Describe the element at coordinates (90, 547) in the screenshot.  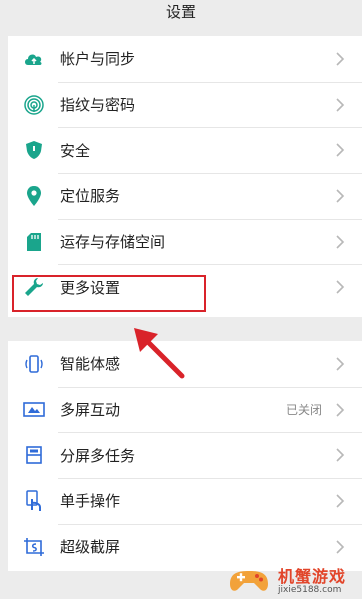
I see `row-label: 超级截屏` at that location.